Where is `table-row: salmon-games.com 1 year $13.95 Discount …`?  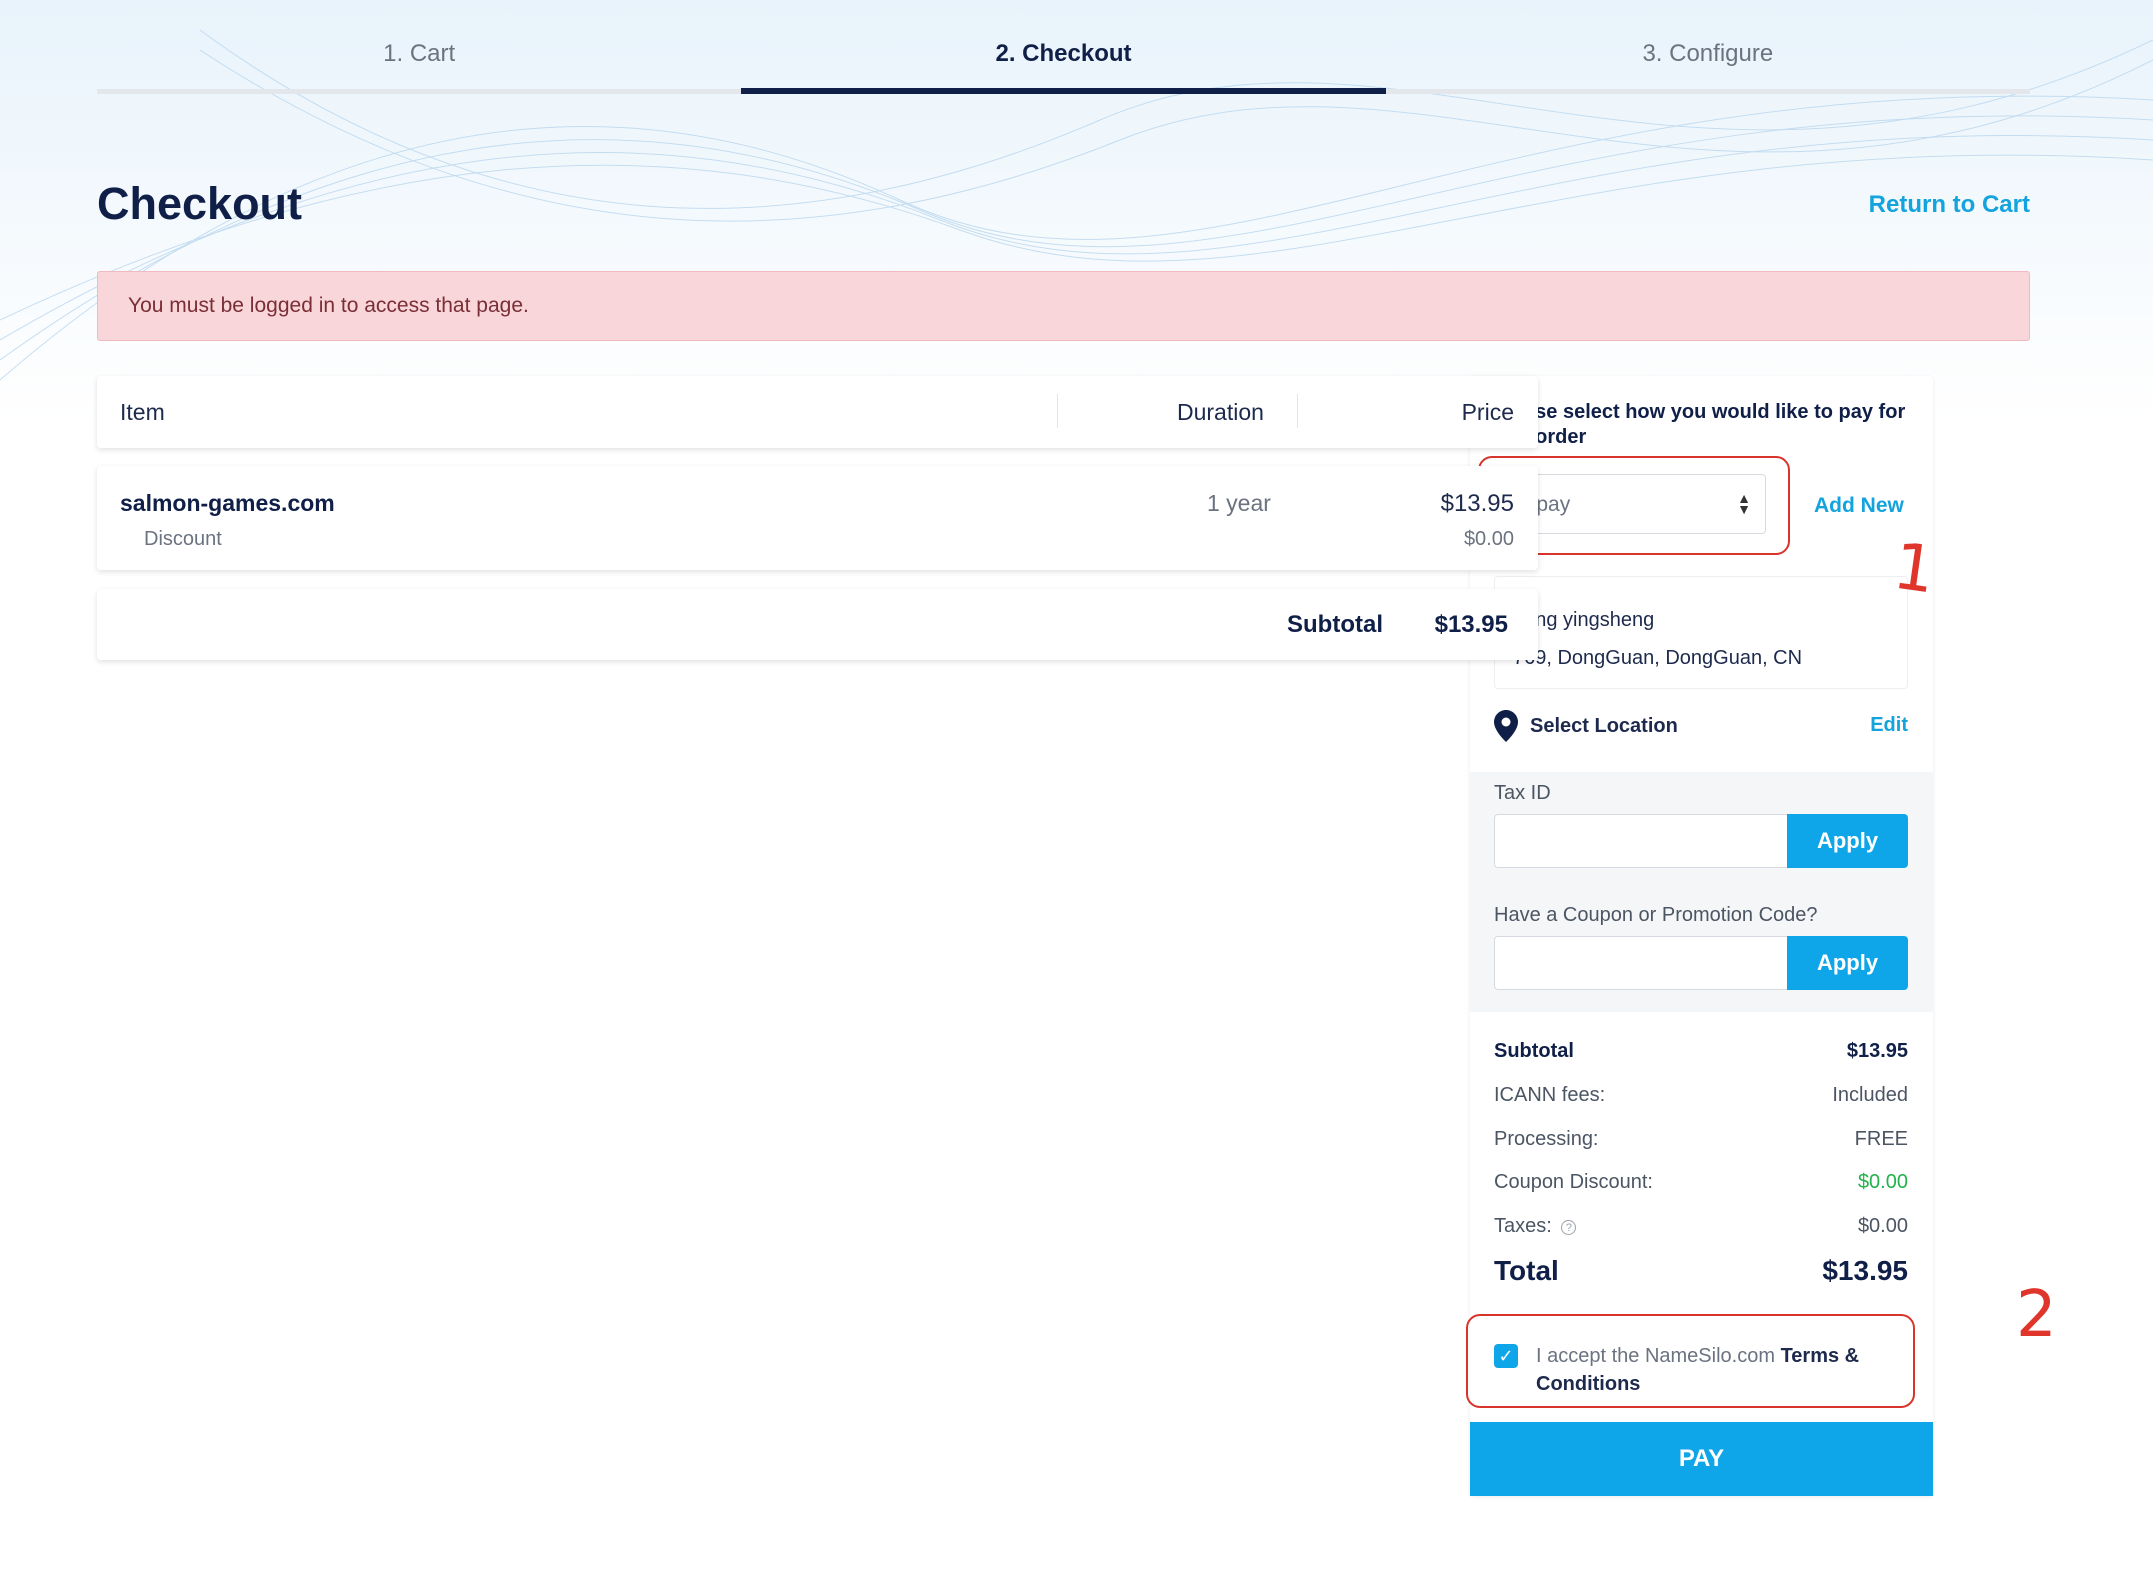 table-row: salmon-games.com 1 year $13.95 Discount … is located at coordinates (817, 518).